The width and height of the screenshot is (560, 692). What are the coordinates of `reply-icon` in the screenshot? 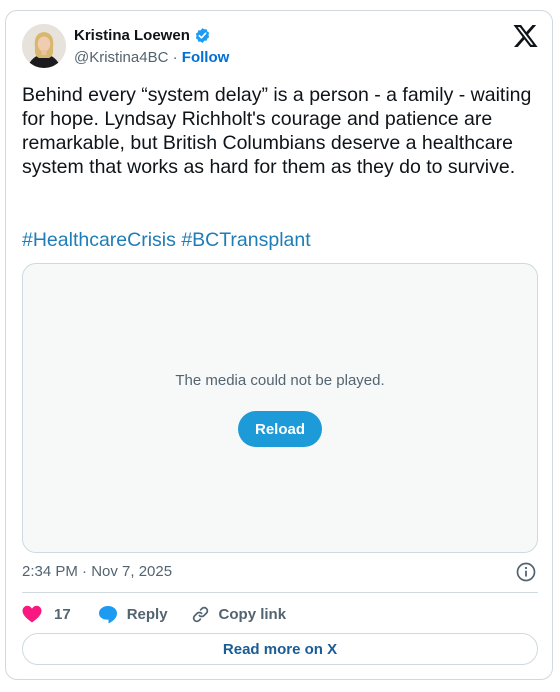 It's located at (107, 614).